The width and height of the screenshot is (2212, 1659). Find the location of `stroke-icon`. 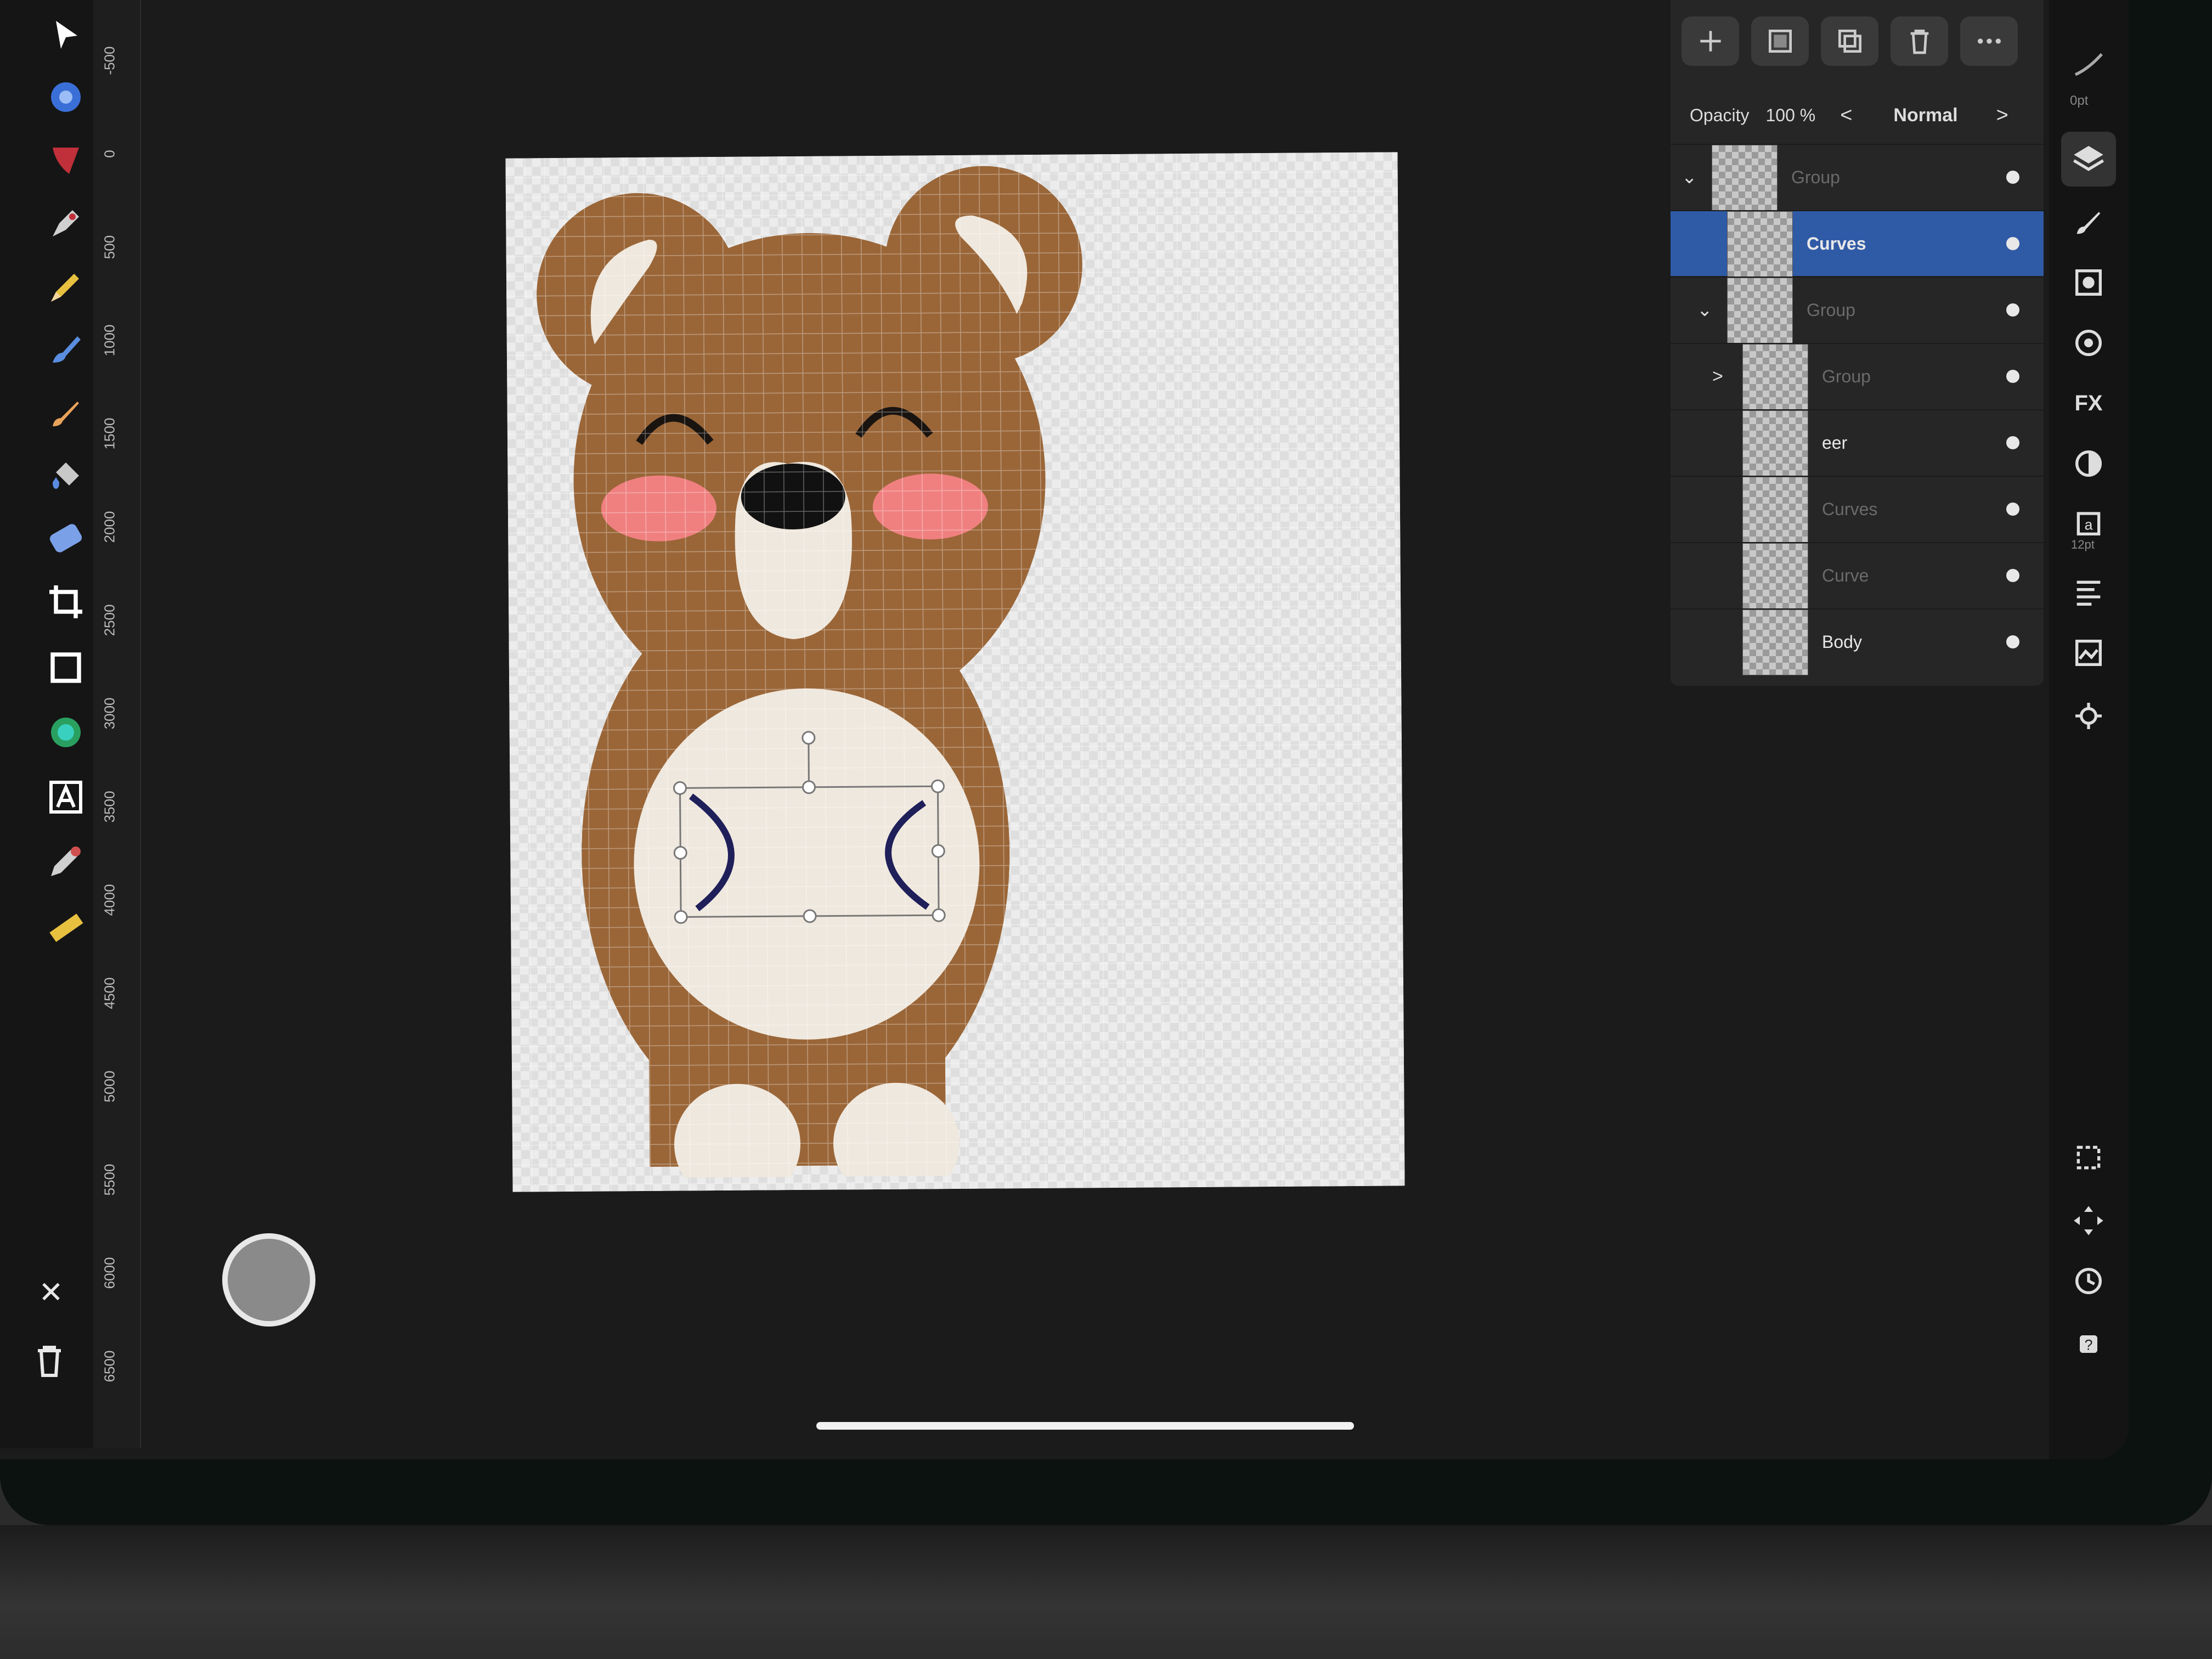

stroke-icon is located at coordinates (2088, 65).